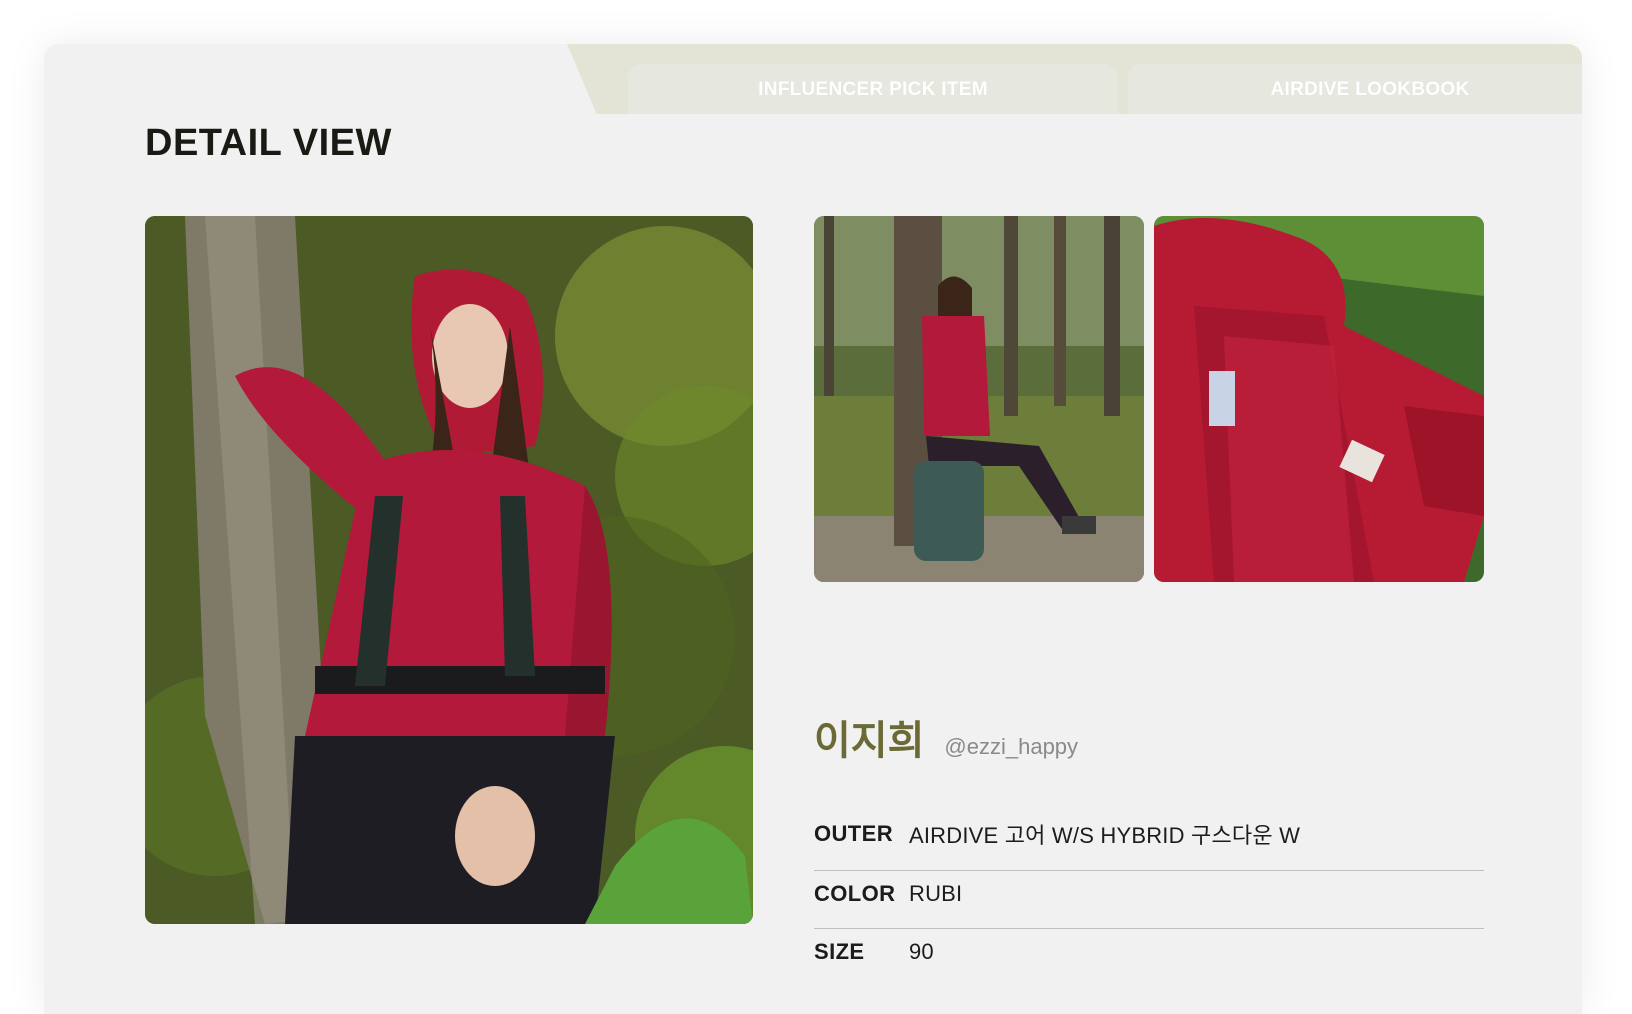  Describe the element at coordinates (869, 741) in the screenshot. I see `influencer-name: 이지희` at that location.